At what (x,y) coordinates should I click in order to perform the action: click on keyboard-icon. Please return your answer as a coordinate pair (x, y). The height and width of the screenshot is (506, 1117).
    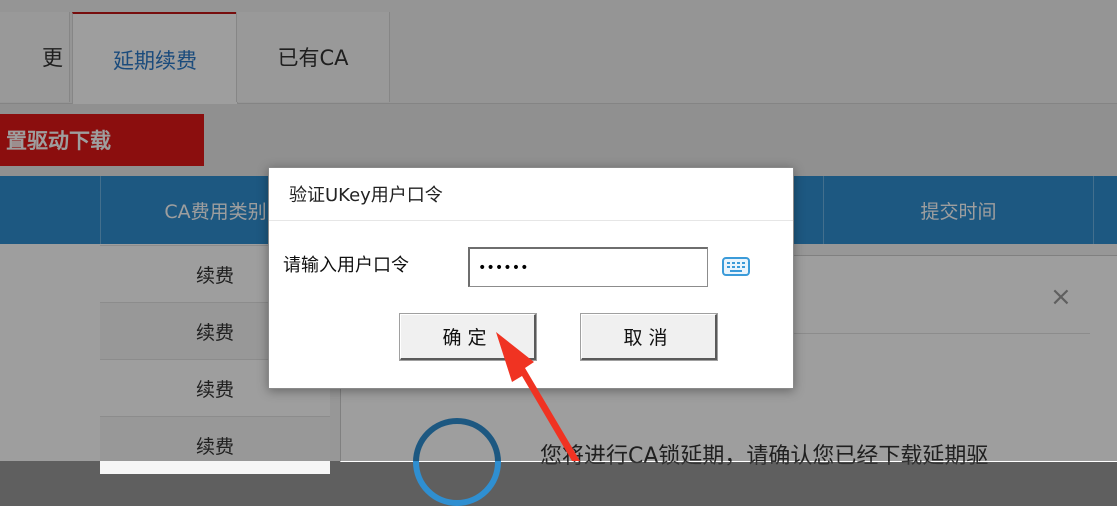
    Looking at the image, I should click on (736, 266).